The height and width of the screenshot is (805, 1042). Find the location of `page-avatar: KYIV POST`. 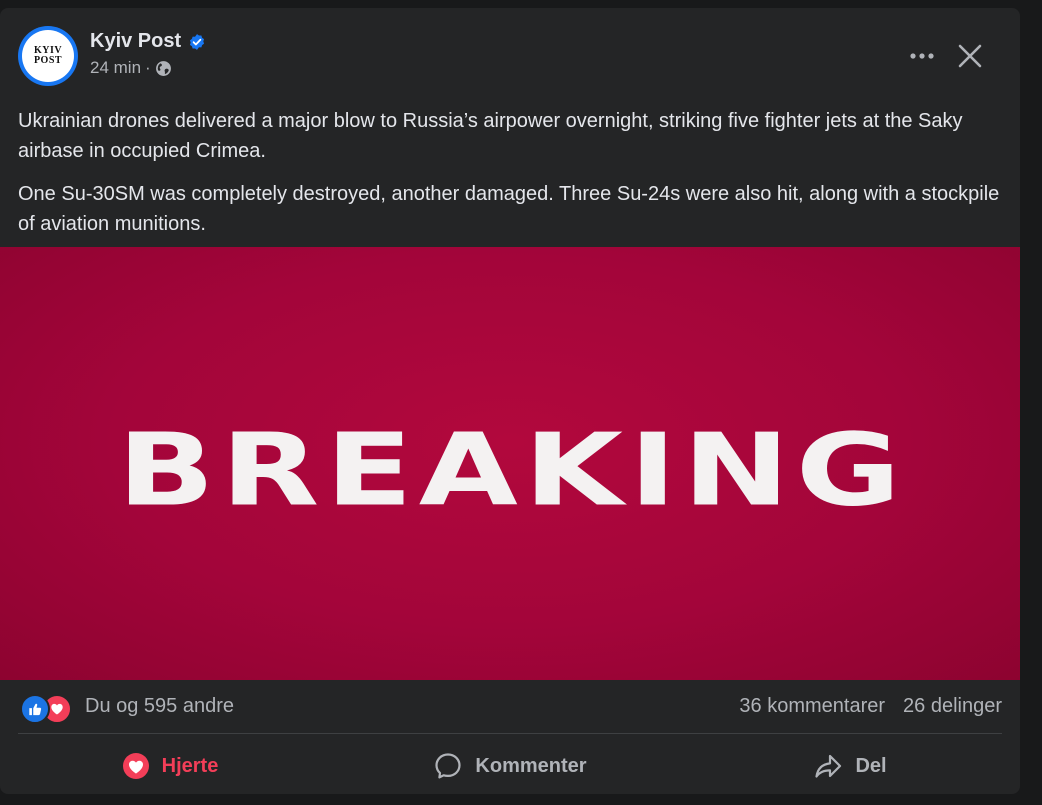

page-avatar: KYIV POST is located at coordinates (48, 56).